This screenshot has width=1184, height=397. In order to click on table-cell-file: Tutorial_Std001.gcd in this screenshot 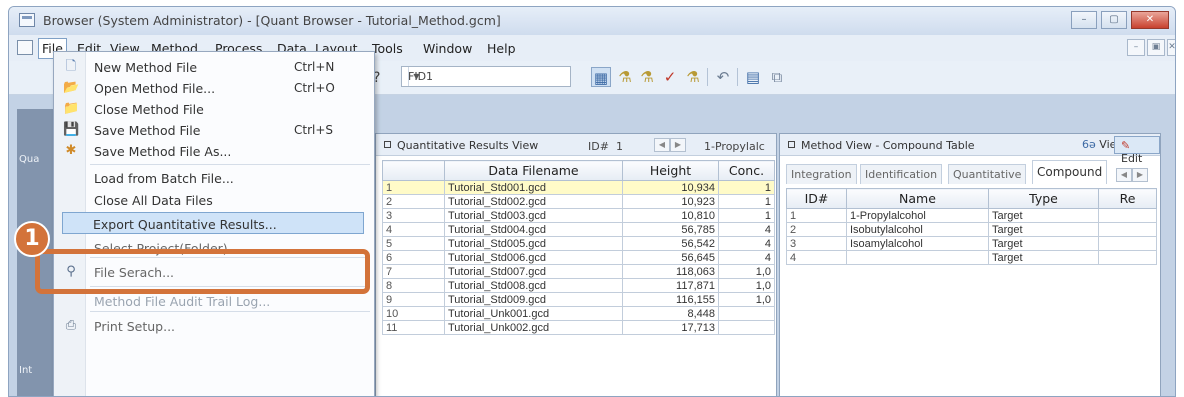, I will do `click(533, 187)`.